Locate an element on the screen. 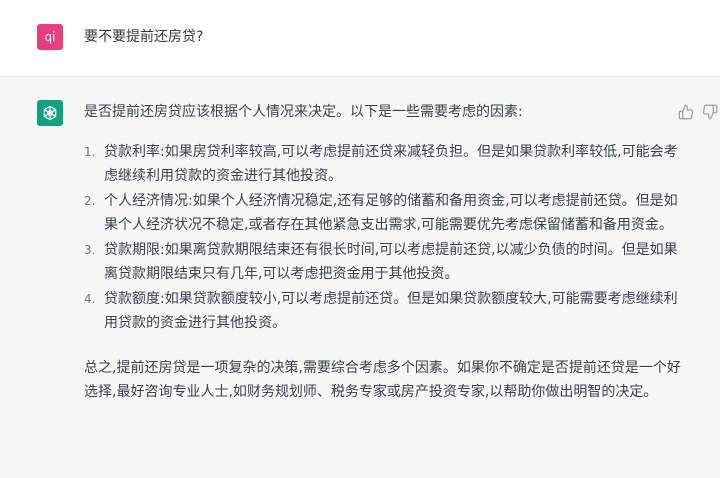  thumbs-down-button is located at coordinates (710, 112).